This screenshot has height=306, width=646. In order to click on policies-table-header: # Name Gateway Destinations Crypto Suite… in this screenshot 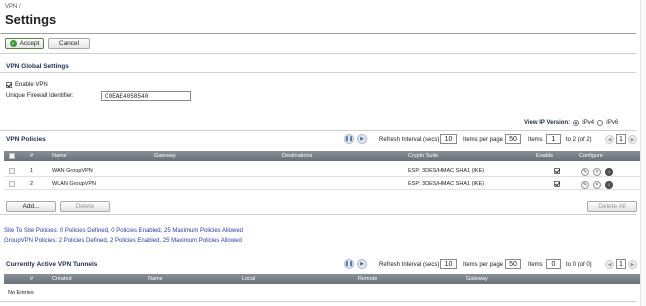, I will do `click(322, 156)`.